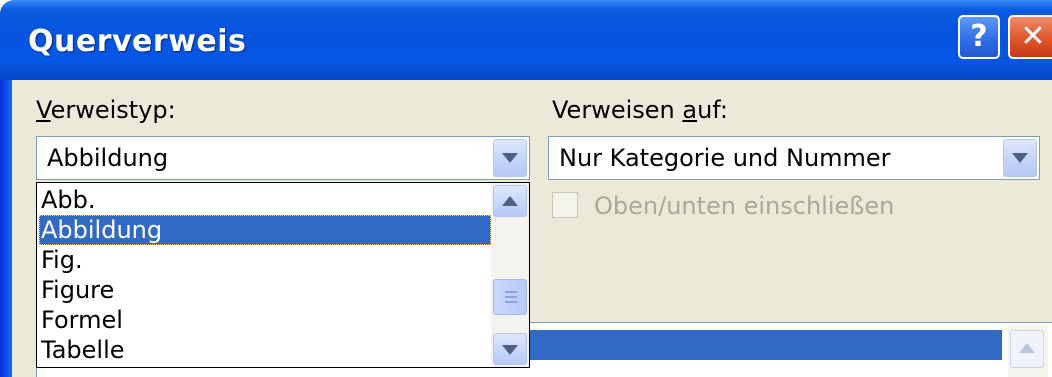 Image resolution: width=1052 pixels, height=377 pixels. What do you see at coordinates (113, 110) in the screenshot?
I see `reference-type-label-text: erweistyp:` at bounding box center [113, 110].